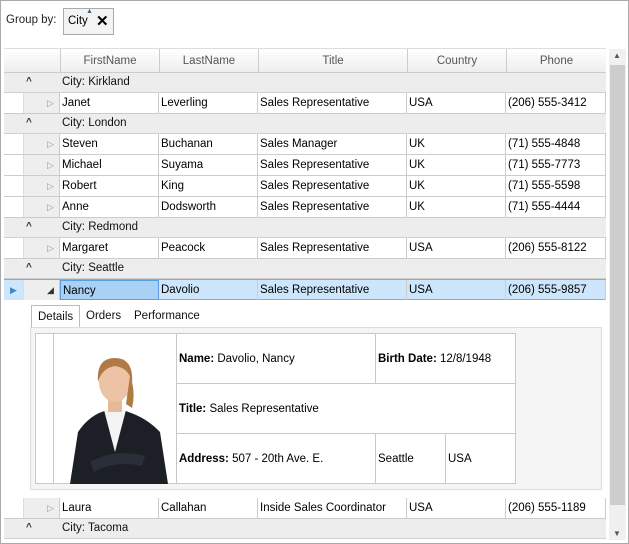  Describe the element at coordinates (31, 20) in the screenshot. I see `group-by-label: Group by:` at that location.